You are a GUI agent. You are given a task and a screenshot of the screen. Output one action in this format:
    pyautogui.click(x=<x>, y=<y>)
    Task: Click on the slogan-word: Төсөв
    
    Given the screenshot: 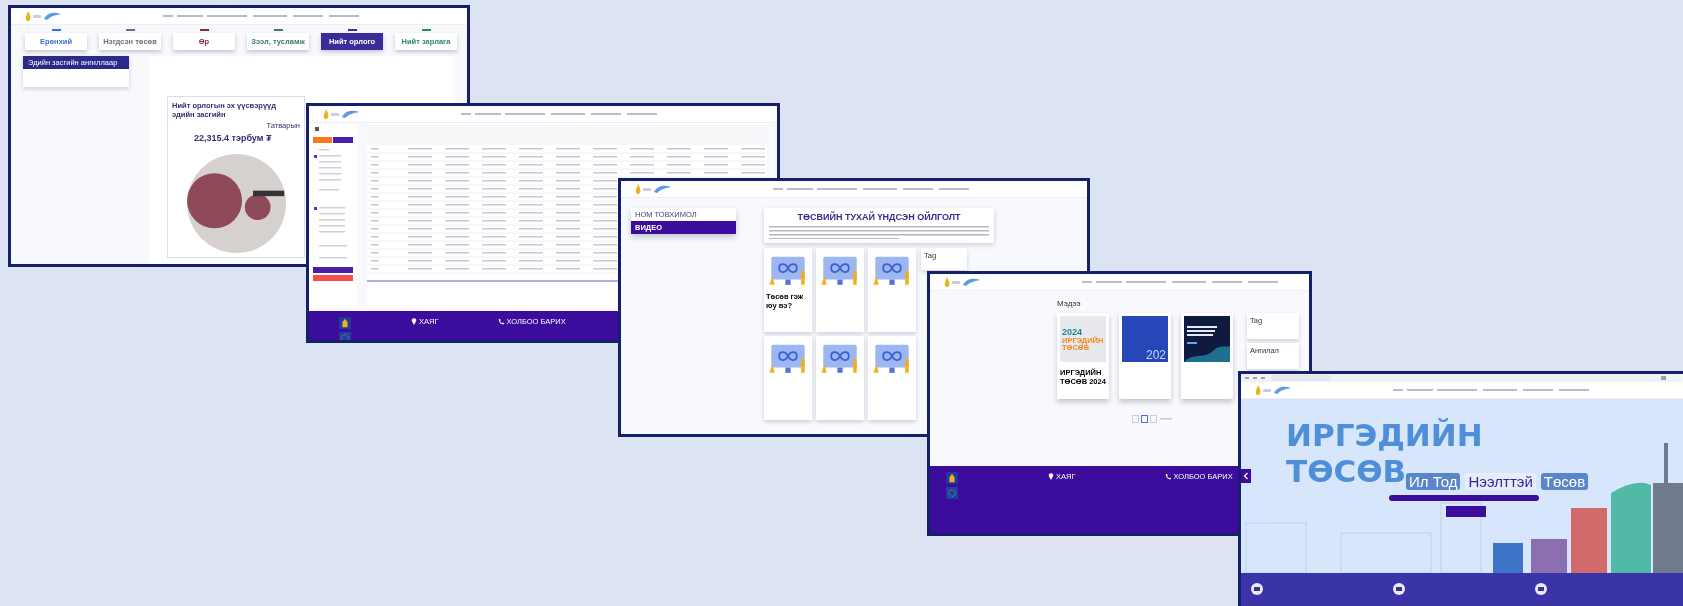 What is the action you would take?
    pyautogui.click(x=1564, y=481)
    